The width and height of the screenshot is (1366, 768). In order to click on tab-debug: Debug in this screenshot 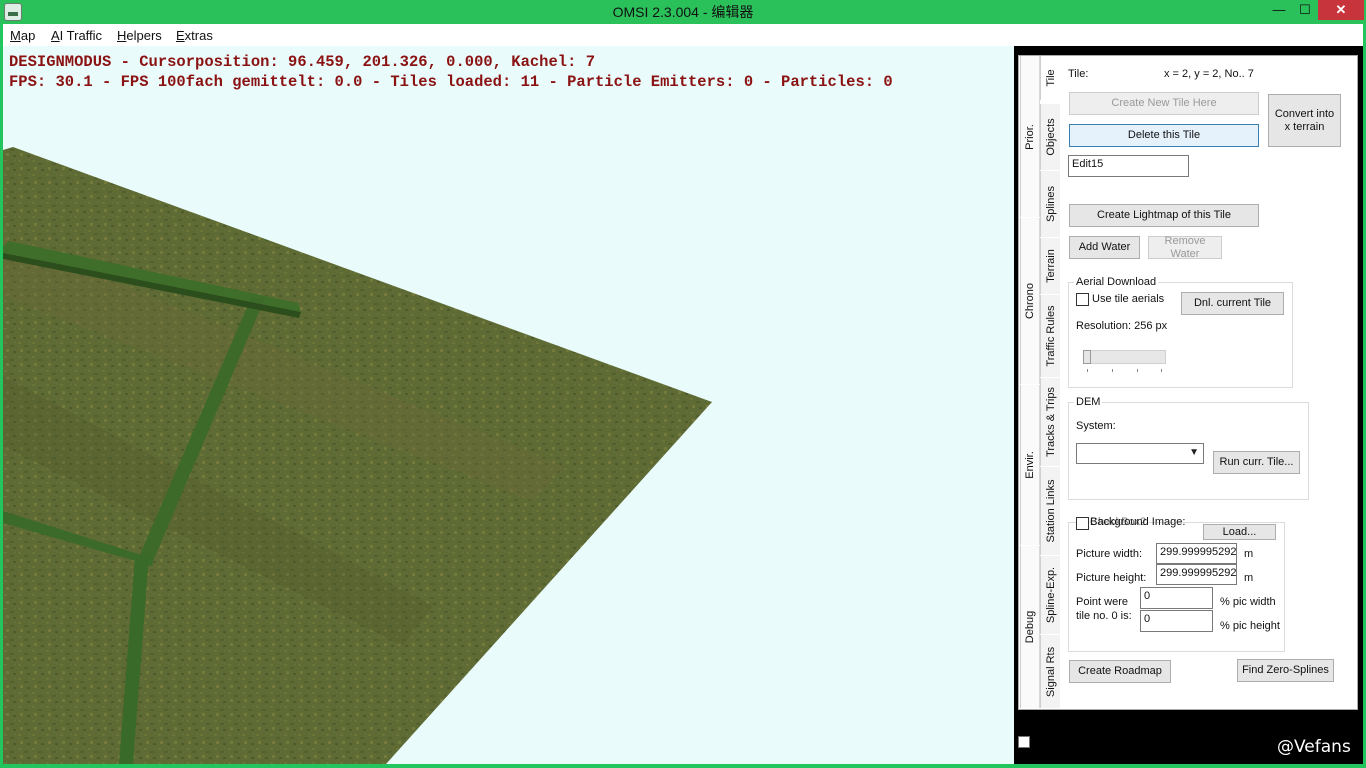, I will do `click(1030, 627)`.